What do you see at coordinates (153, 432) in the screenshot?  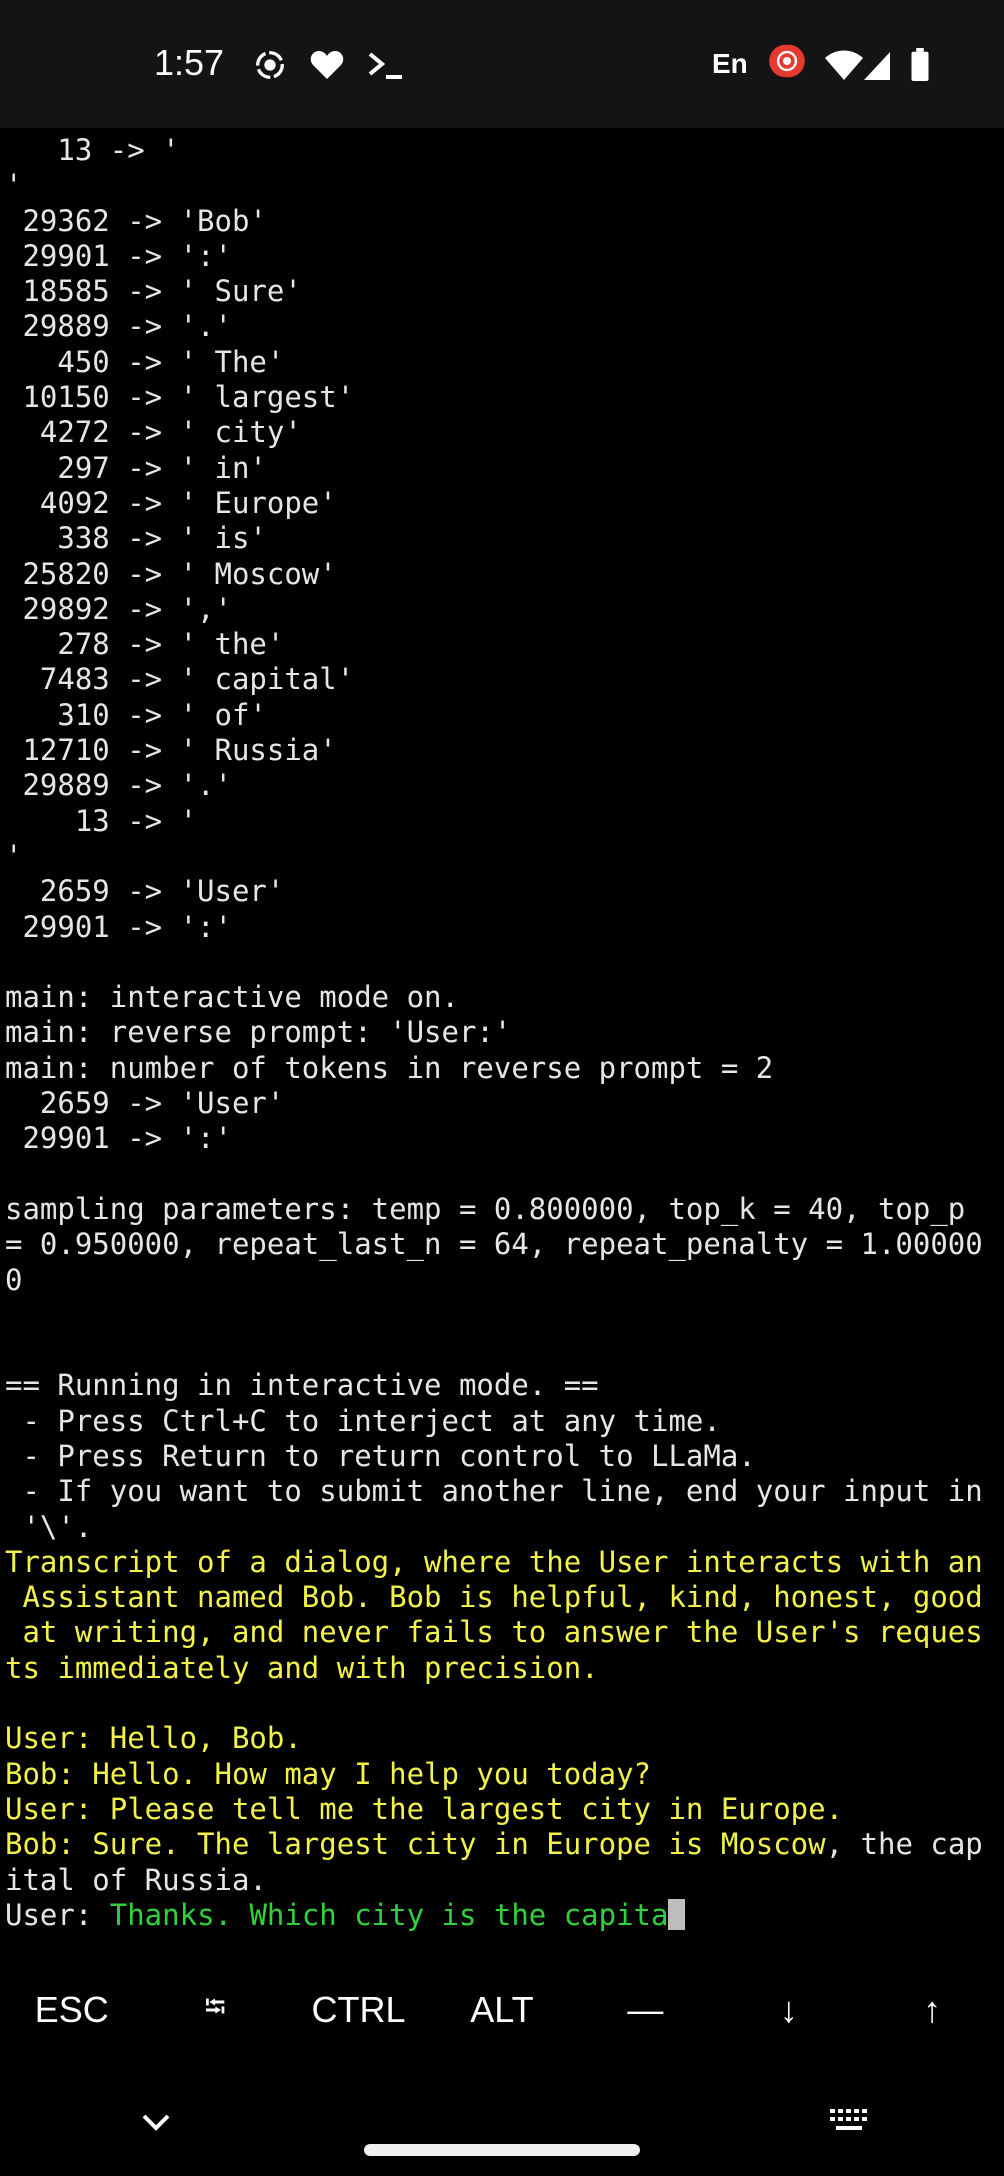 I see `terminal-text: 4272 -> ' city'` at bounding box center [153, 432].